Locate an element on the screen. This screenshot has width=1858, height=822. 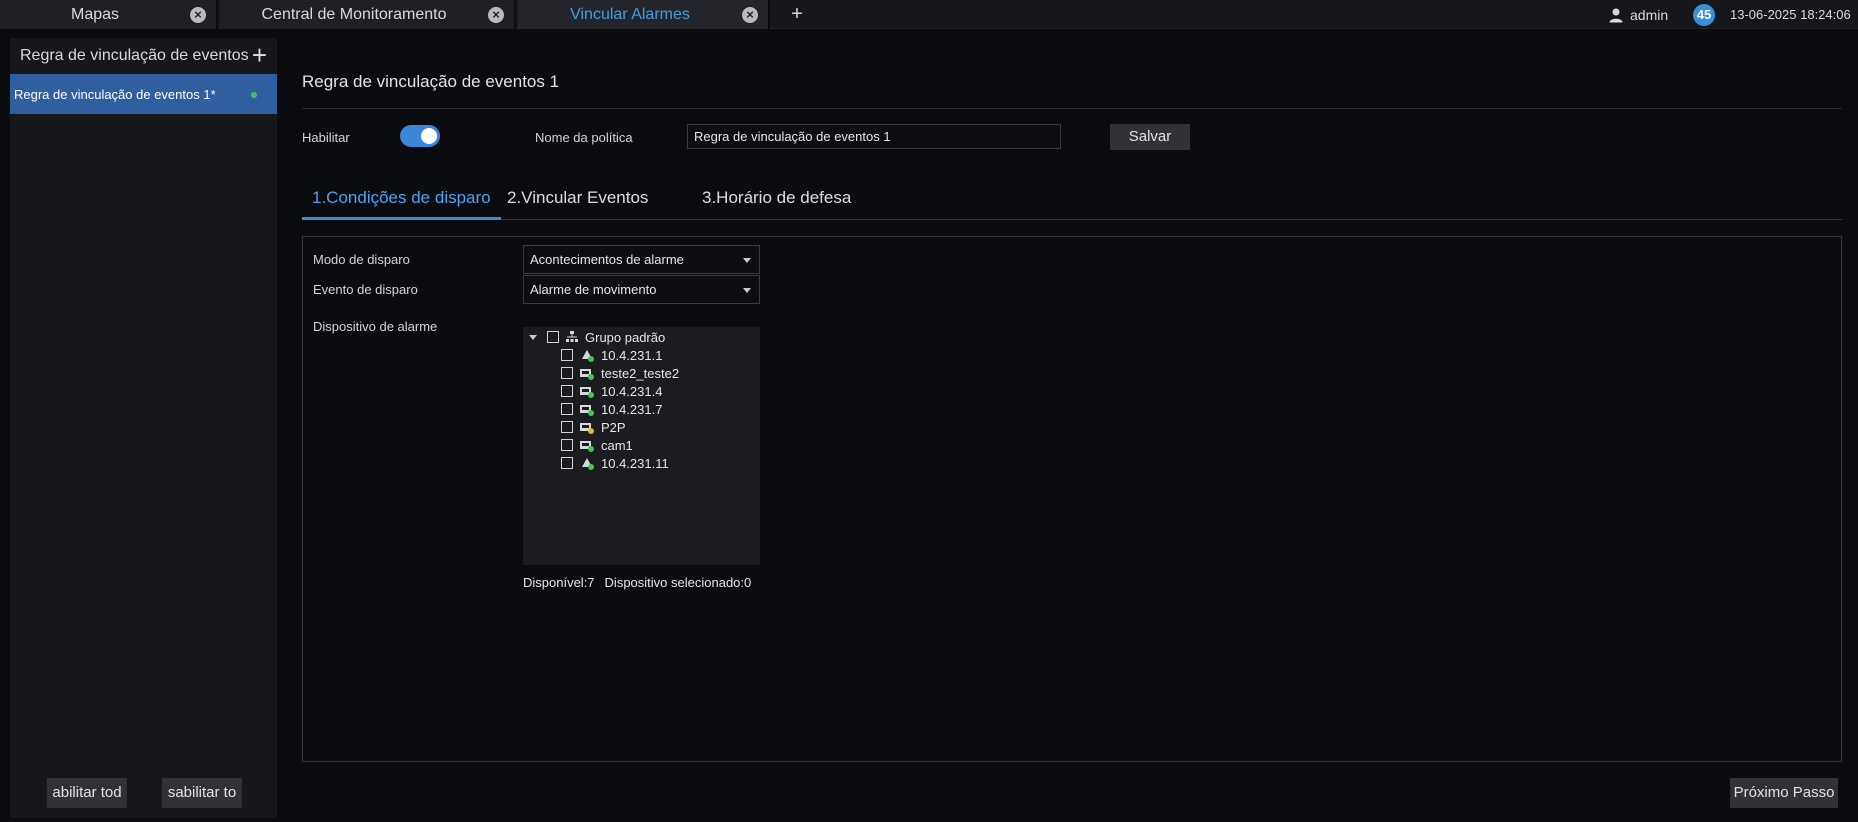
sidebar-header: Regra de vinculação de eventos + is located at coordinates (143, 56).